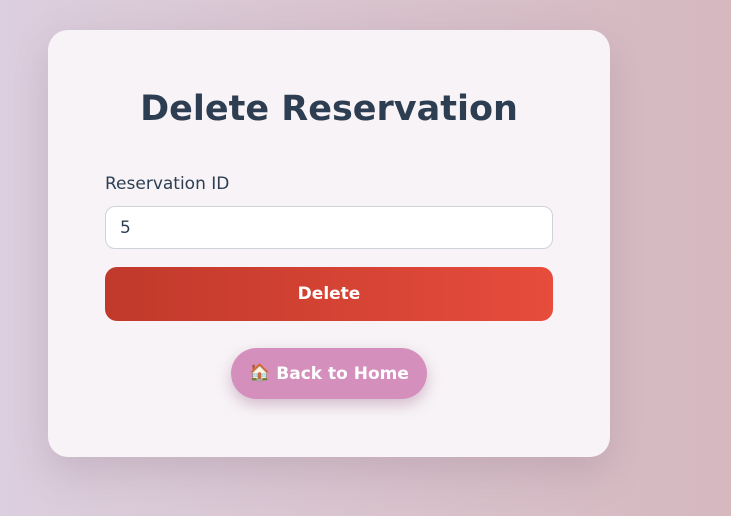  What do you see at coordinates (167, 184) in the screenshot?
I see `reservation-id-label: Reservation ID` at bounding box center [167, 184].